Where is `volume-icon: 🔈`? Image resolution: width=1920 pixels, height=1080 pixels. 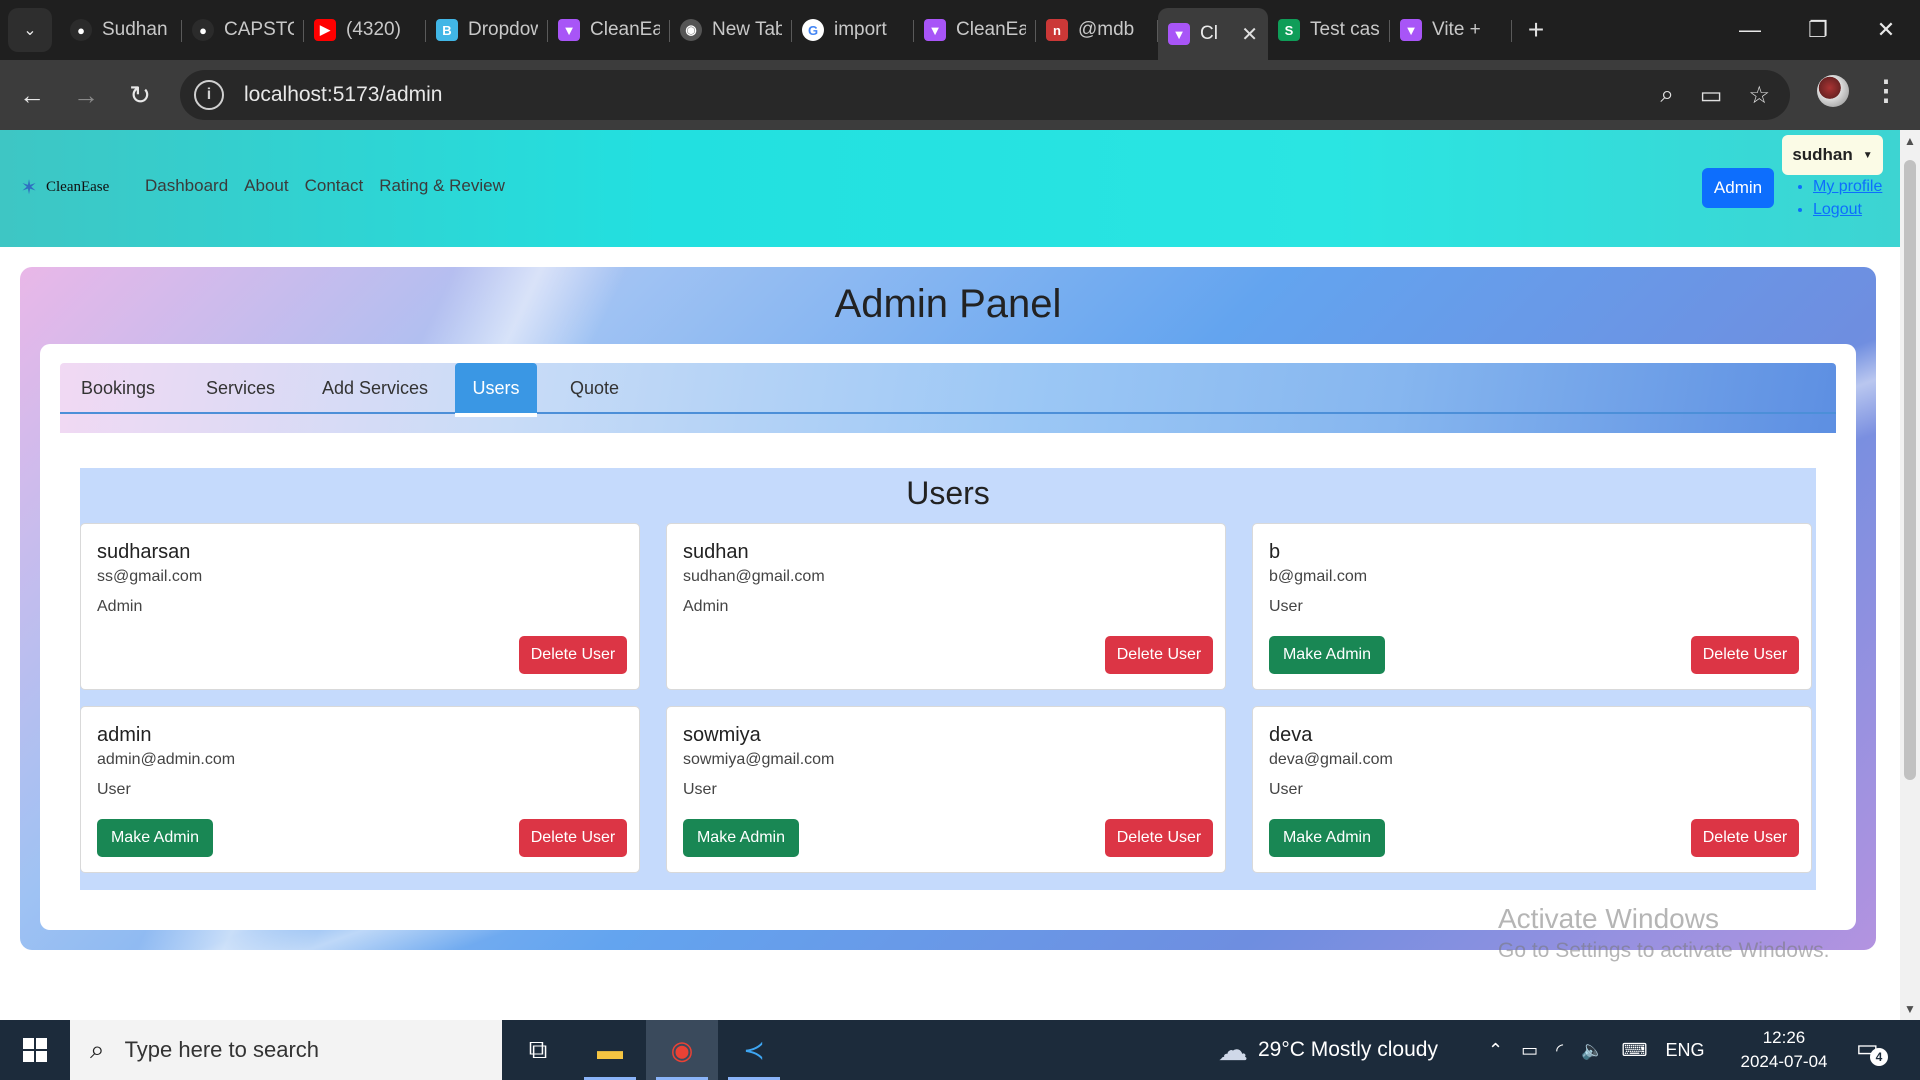
volume-icon: 🔈 is located at coordinates (1592, 1050).